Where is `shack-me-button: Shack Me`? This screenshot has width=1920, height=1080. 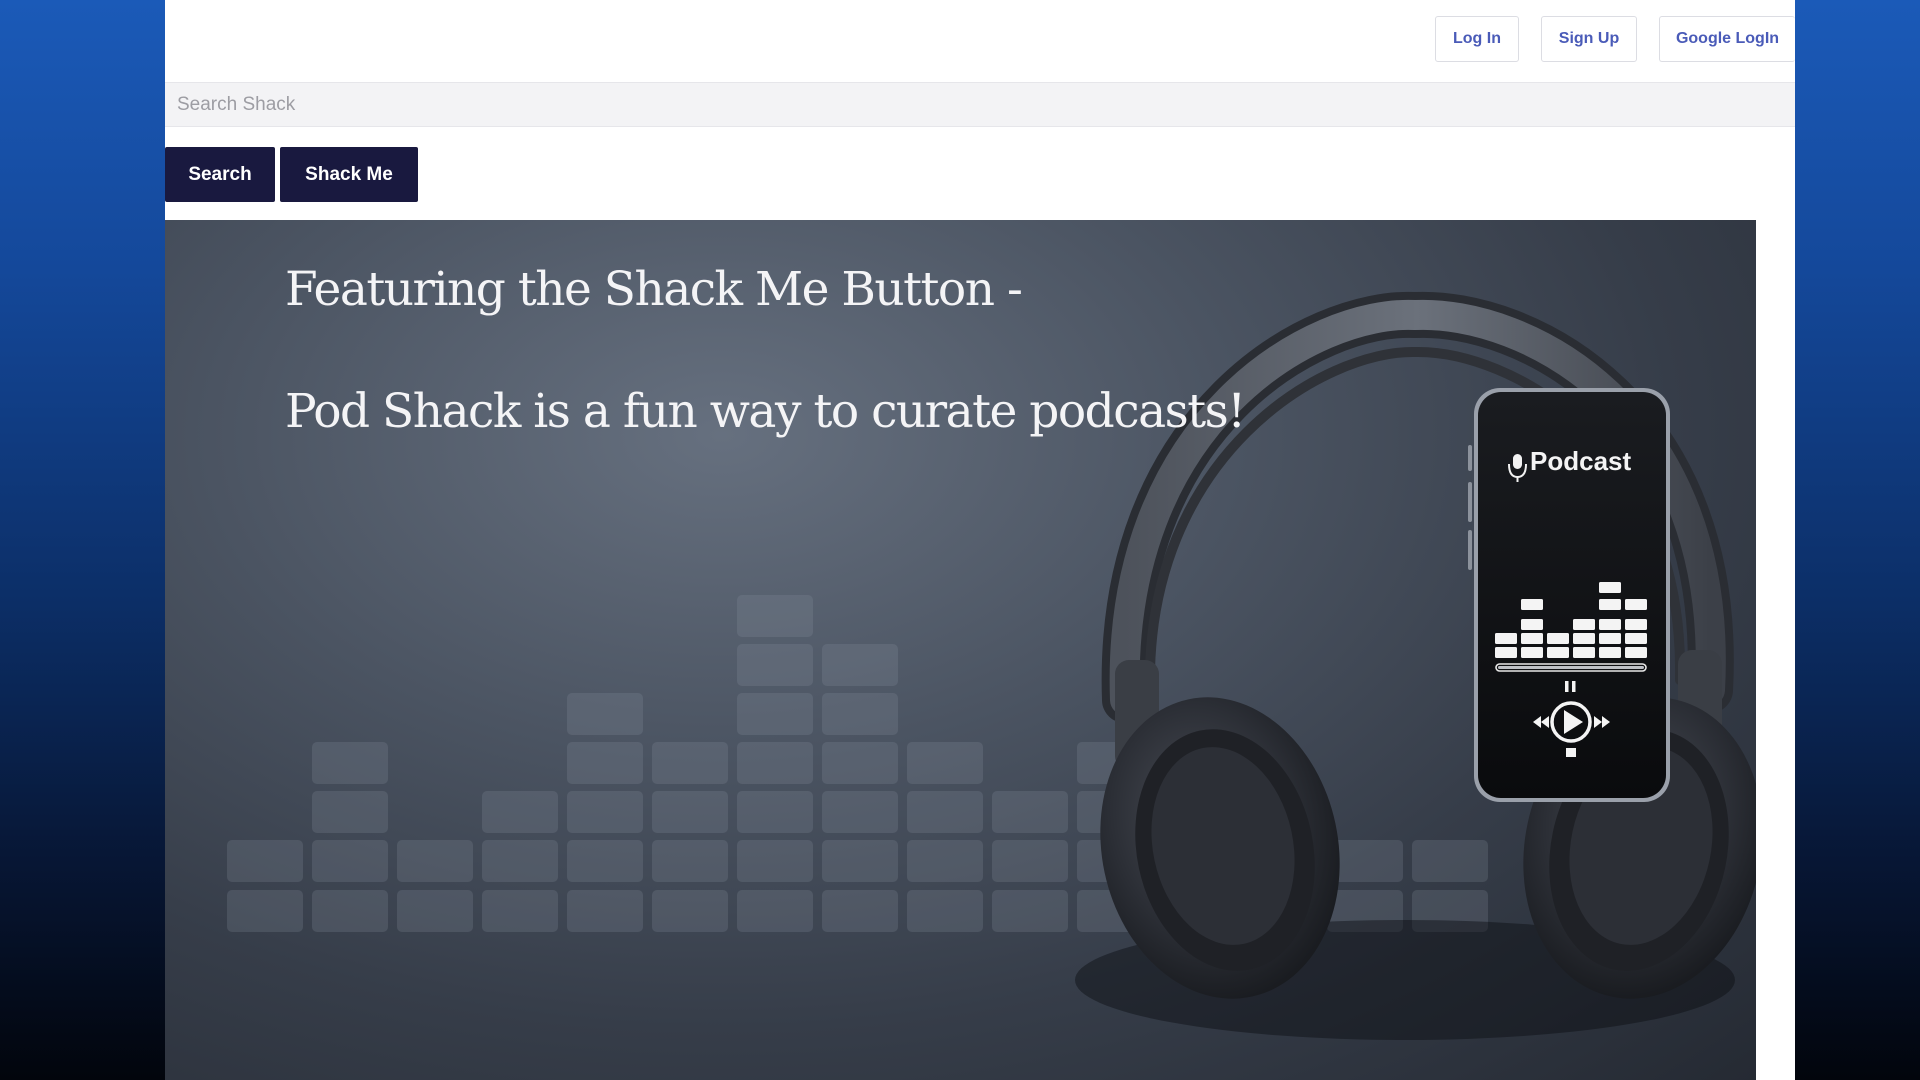
shack-me-button: Shack Me is located at coordinates (349, 174).